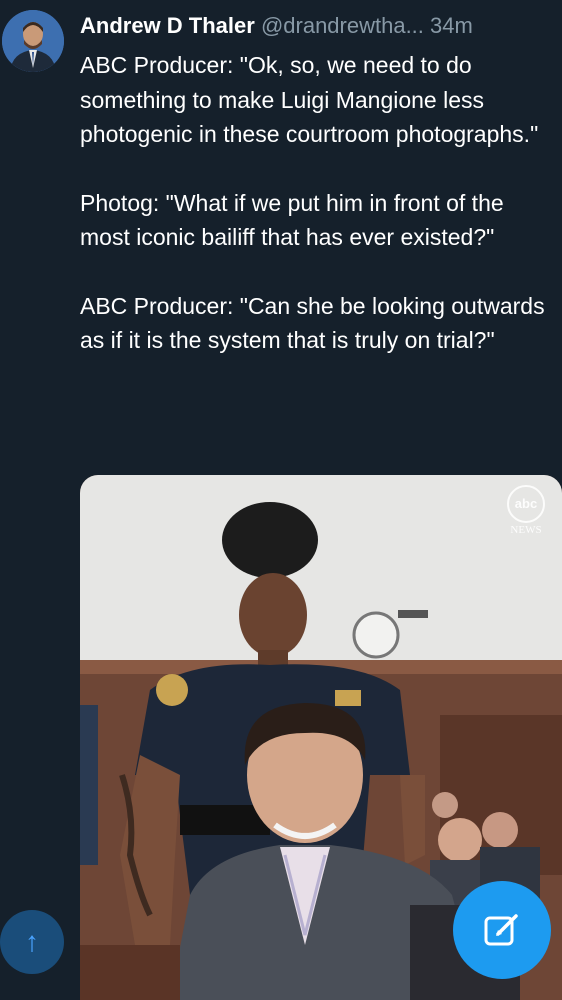 The width and height of the screenshot is (562, 1000). I want to click on abc-logo-text: abc, so click(526, 504).